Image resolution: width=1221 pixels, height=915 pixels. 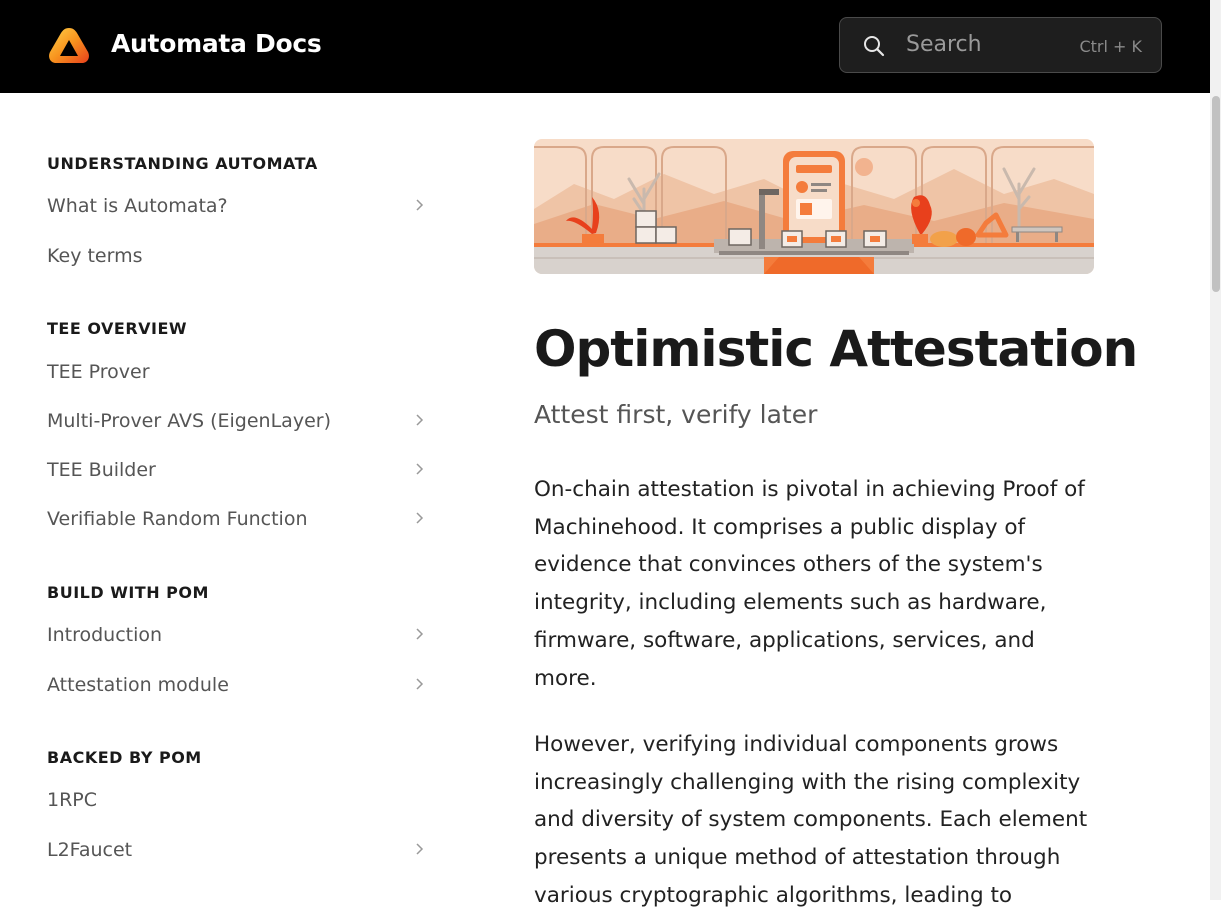 What do you see at coordinates (1110, 46) in the screenshot?
I see `search-shortcut-hint: Ctrl + K` at bounding box center [1110, 46].